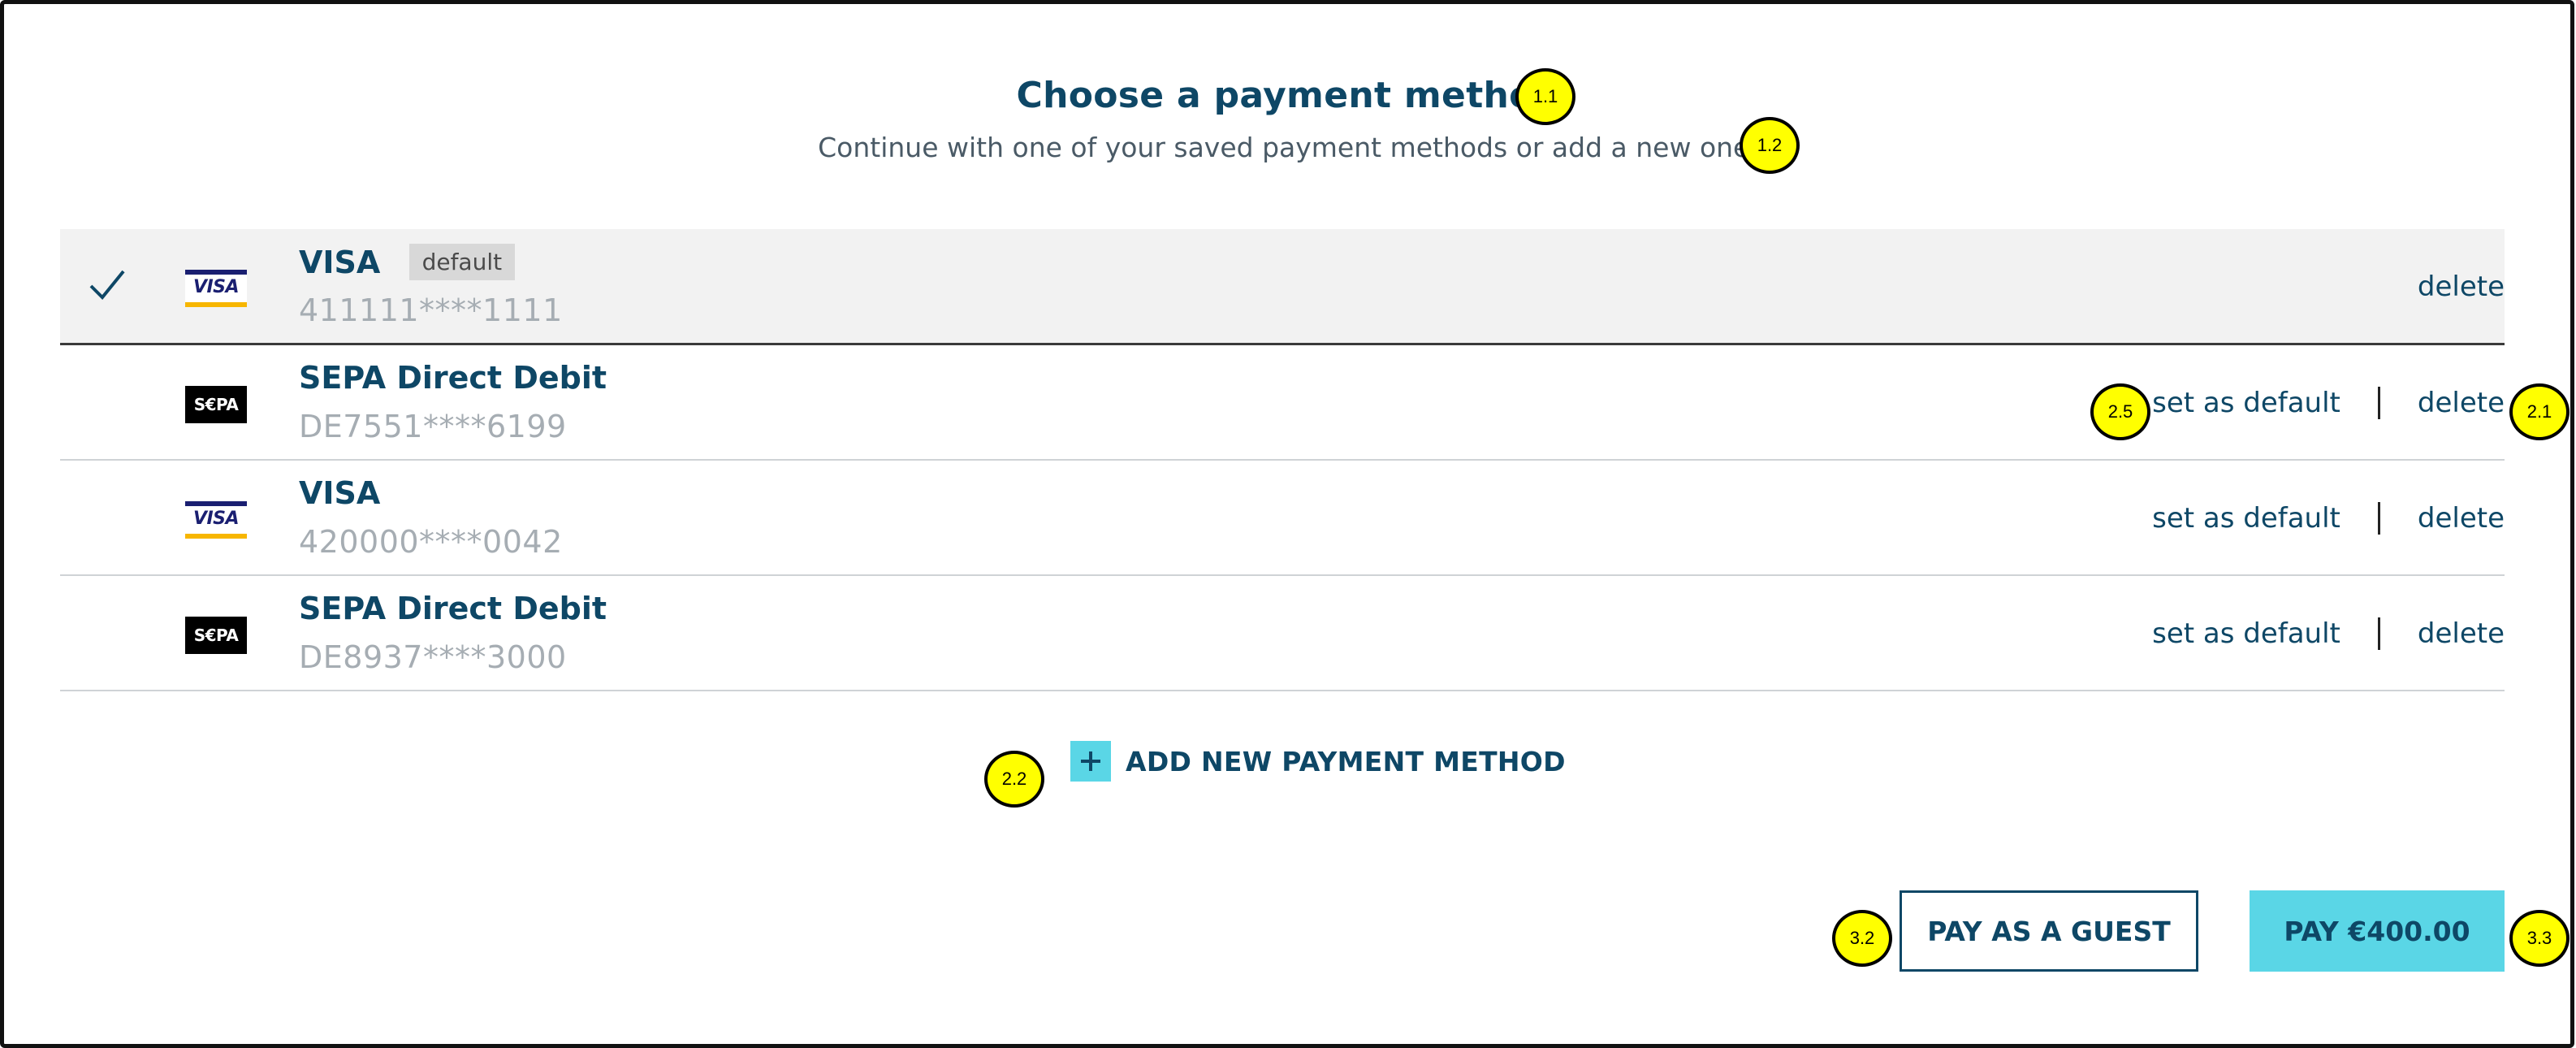 The width and height of the screenshot is (2576, 1048). I want to click on add-new-payment-method-button: ADD NEW PAYMENT METHOD, so click(1318, 761).